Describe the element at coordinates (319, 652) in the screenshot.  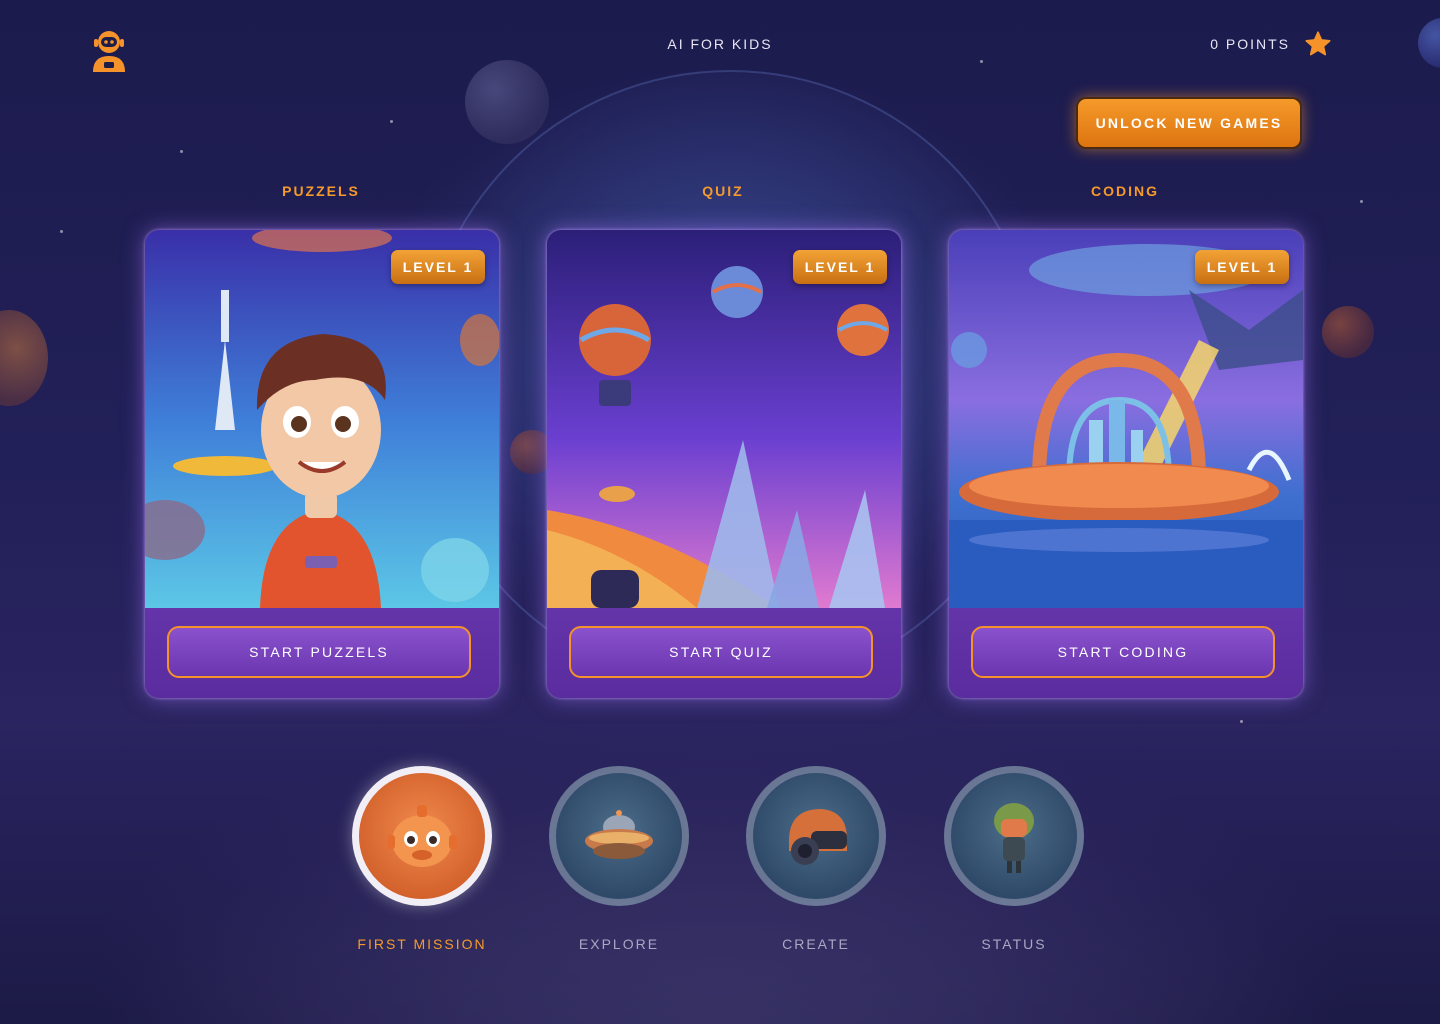
I see `start-puzzels-button: START PUZZELS` at that location.